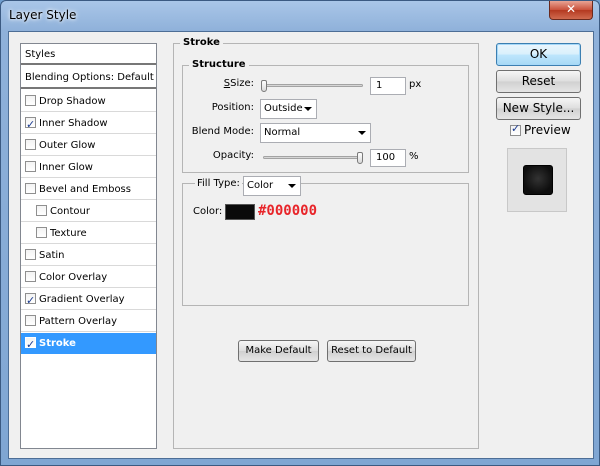 This screenshot has height=466, width=600. What do you see at coordinates (88, 344) in the screenshot?
I see `style-item-stroke: Stroke` at bounding box center [88, 344].